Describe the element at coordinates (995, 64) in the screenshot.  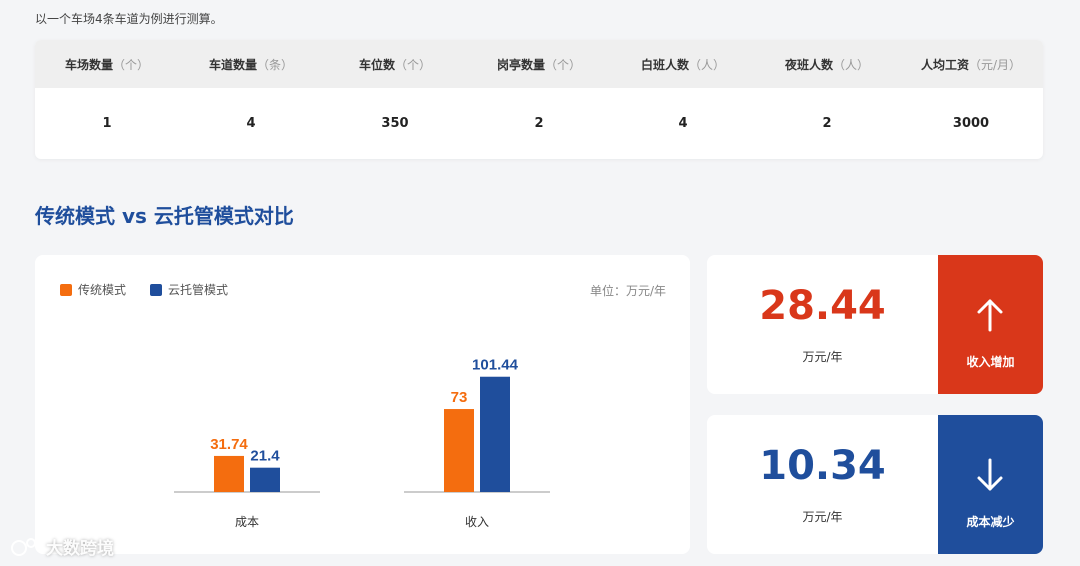
I see `header-unit: （元/月）` at that location.